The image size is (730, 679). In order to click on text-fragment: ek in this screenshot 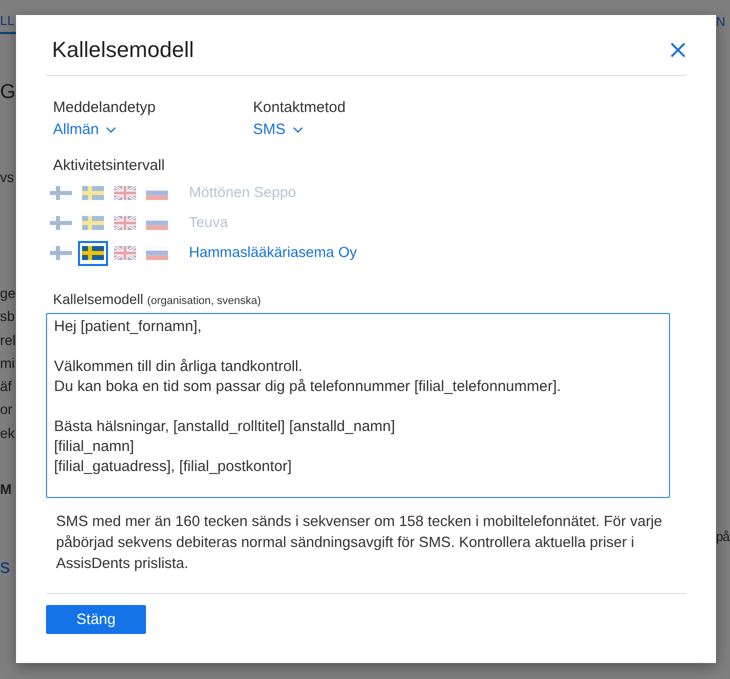, I will do `click(8, 433)`.